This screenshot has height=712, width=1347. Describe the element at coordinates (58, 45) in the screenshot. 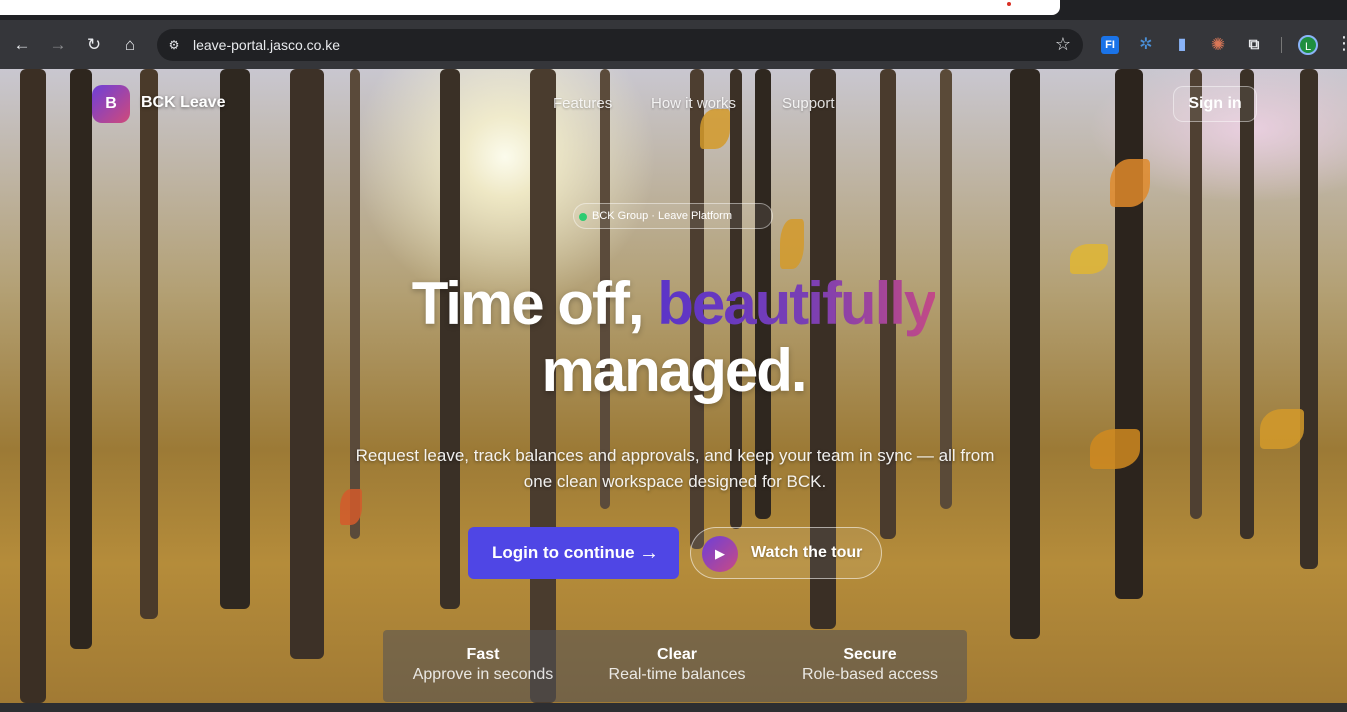

I see `forward-icon: →` at that location.